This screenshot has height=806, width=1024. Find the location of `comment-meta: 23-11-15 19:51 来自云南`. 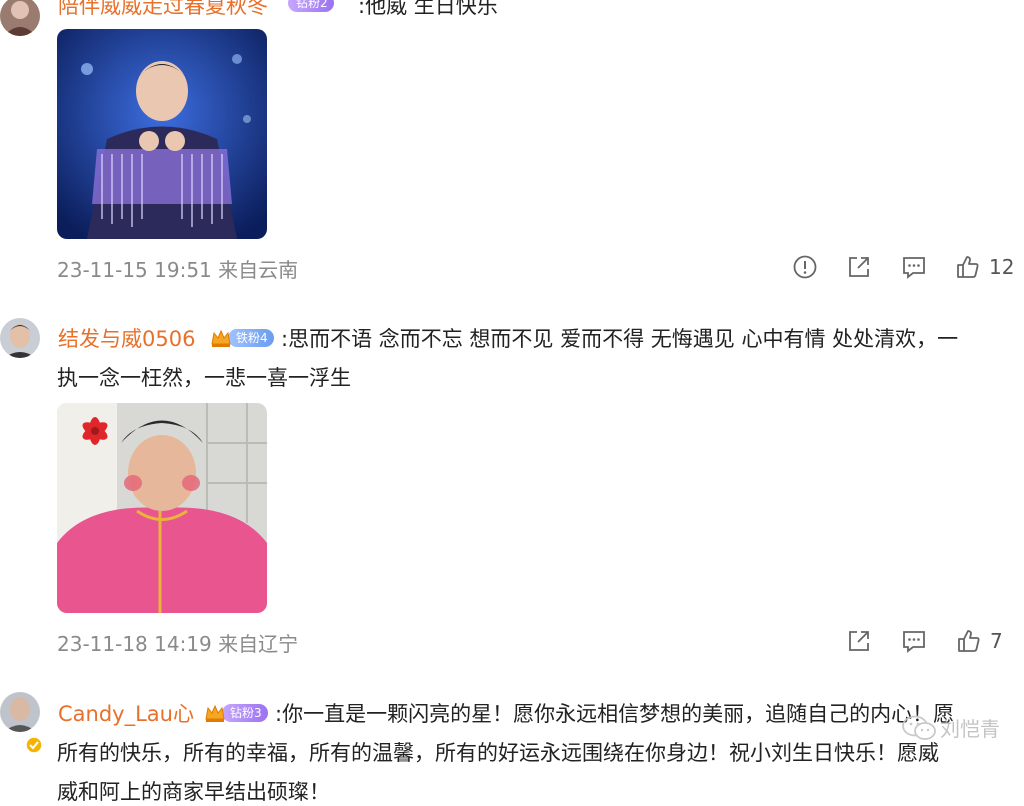

comment-meta: 23-11-15 19:51 来自云南 is located at coordinates (178, 270).